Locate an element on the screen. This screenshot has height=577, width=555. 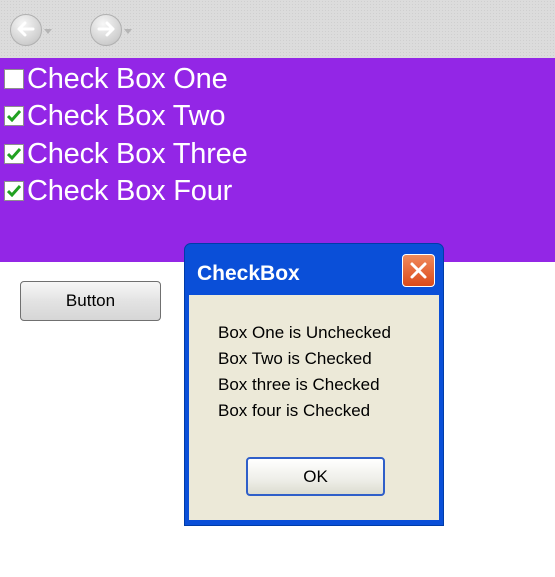
checkbox-three: Check Box Three is located at coordinates (124, 154).